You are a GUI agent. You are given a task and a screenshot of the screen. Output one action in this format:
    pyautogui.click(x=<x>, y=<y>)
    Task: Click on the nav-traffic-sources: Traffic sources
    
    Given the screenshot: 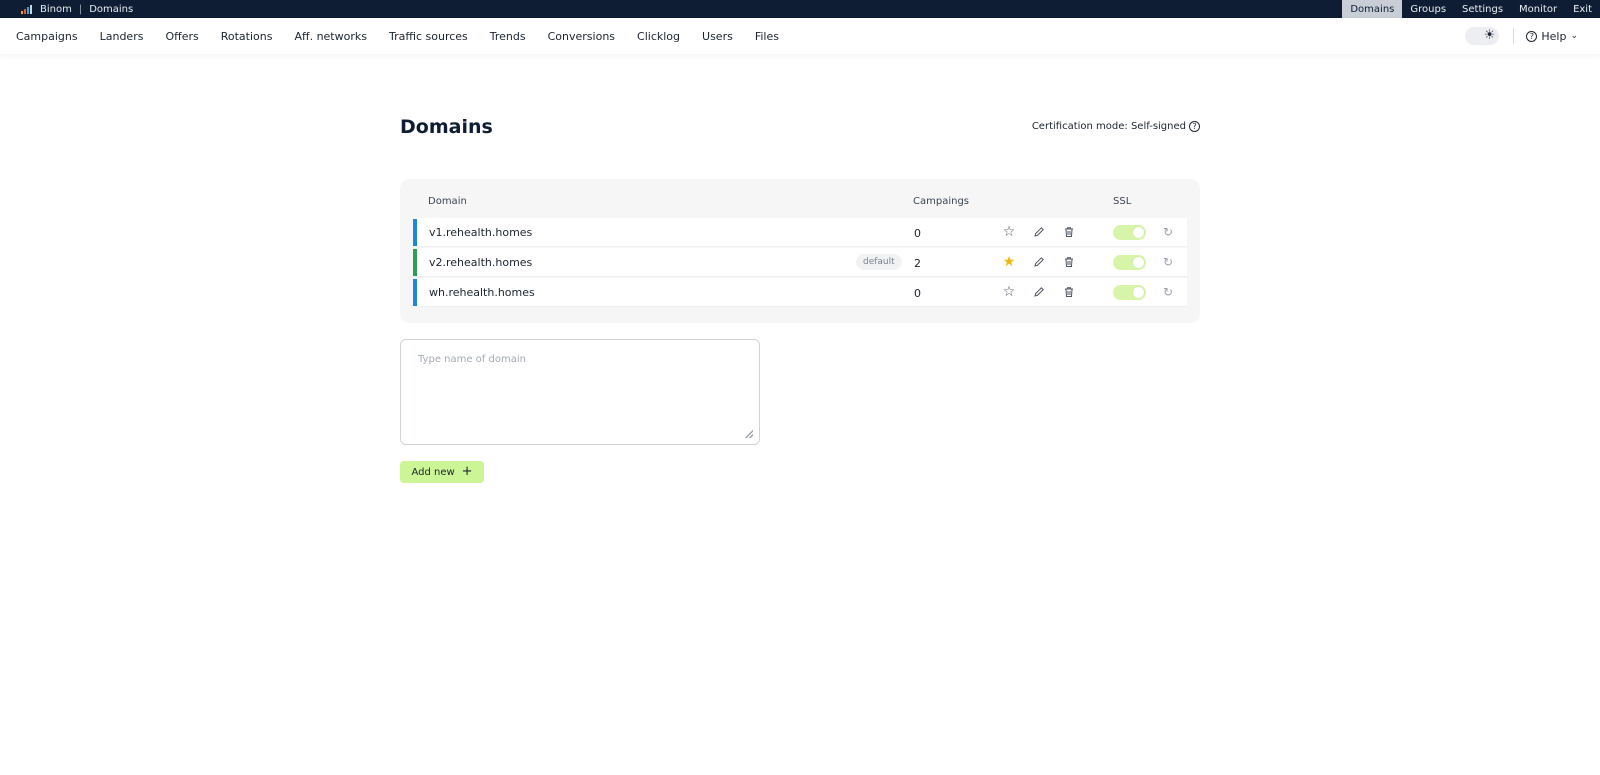 What is the action you would take?
    pyautogui.click(x=428, y=36)
    